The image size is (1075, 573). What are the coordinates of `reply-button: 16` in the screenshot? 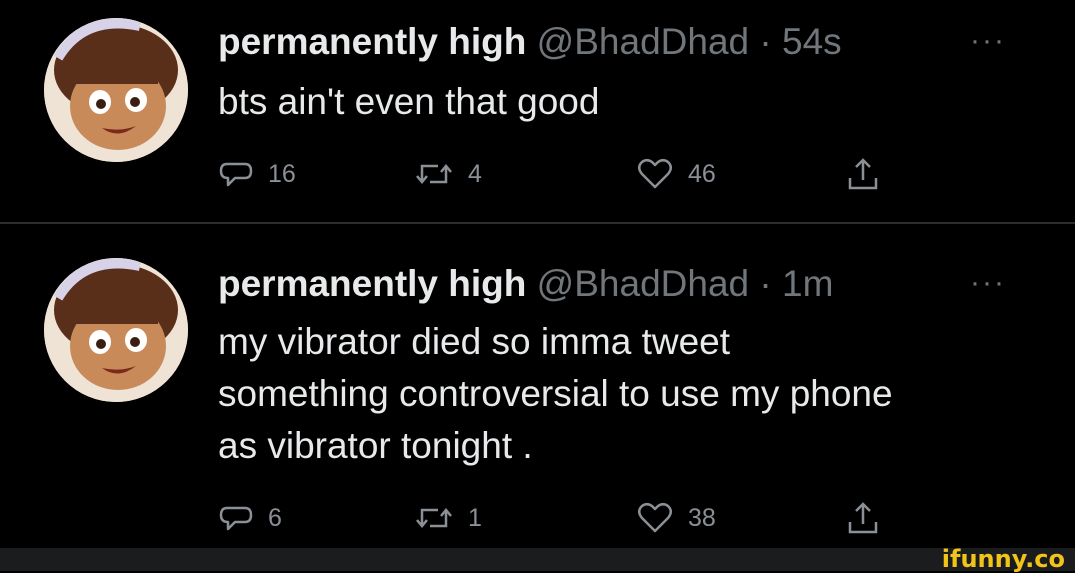 It's located at (257, 174).